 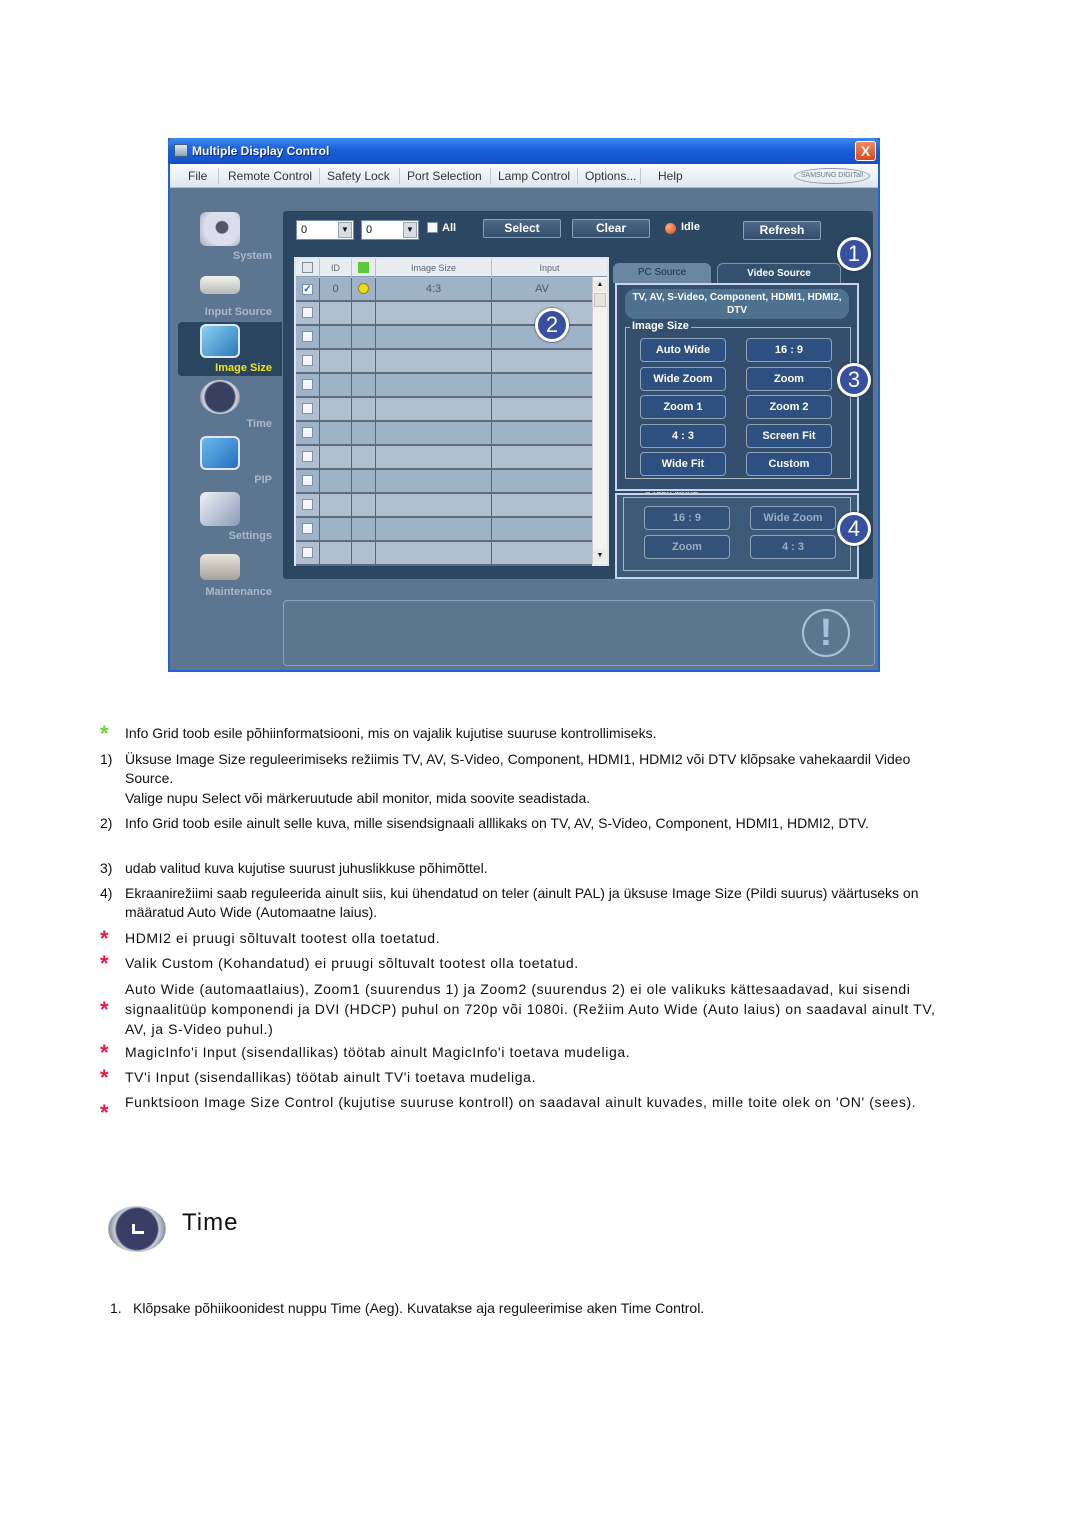 What do you see at coordinates (687, 518) in the screenshot?
I see `screen-16-9-button: 16 : 9` at bounding box center [687, 518].